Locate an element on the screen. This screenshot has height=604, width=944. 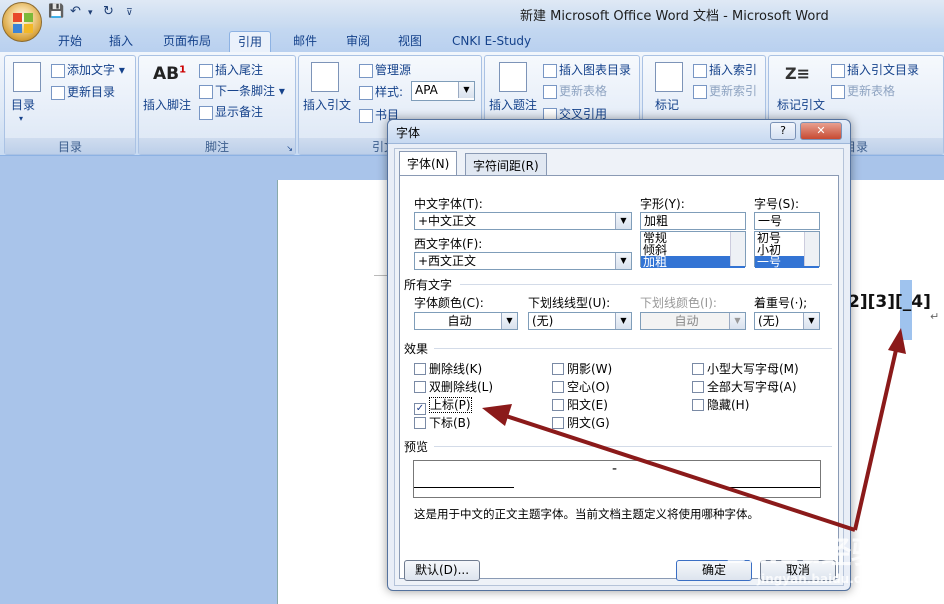
insert-index-button: 插入索引 is located at coordinates (725, 69).